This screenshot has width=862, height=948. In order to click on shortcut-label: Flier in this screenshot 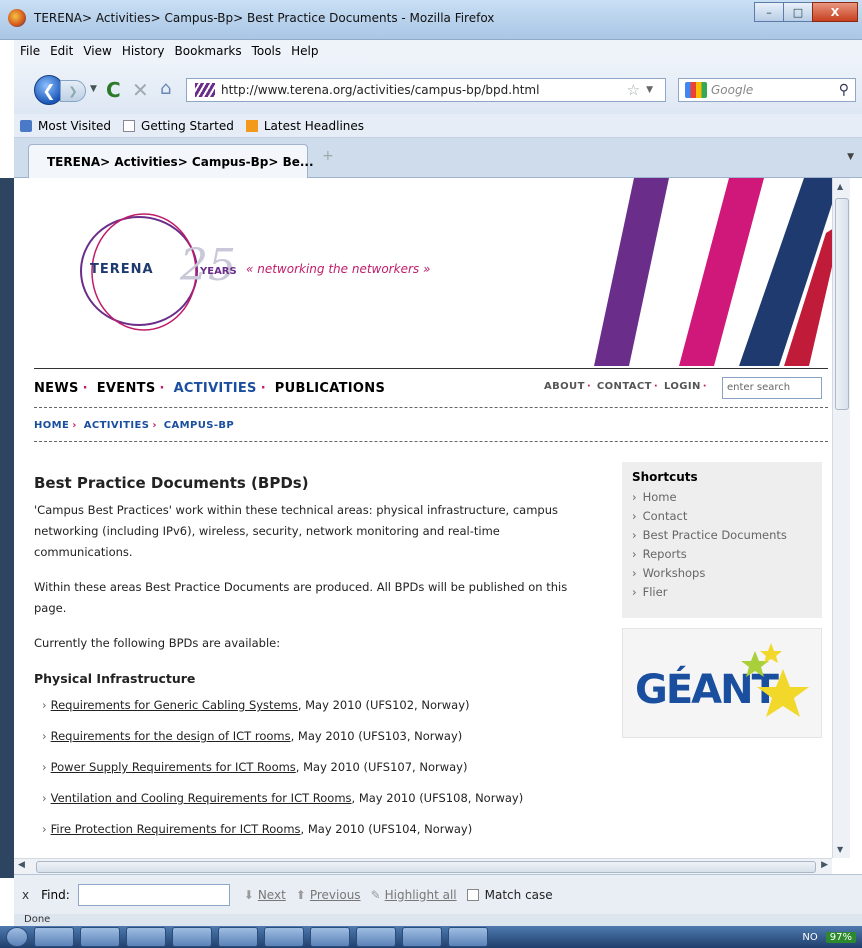, I will do `click(655, 592)`.